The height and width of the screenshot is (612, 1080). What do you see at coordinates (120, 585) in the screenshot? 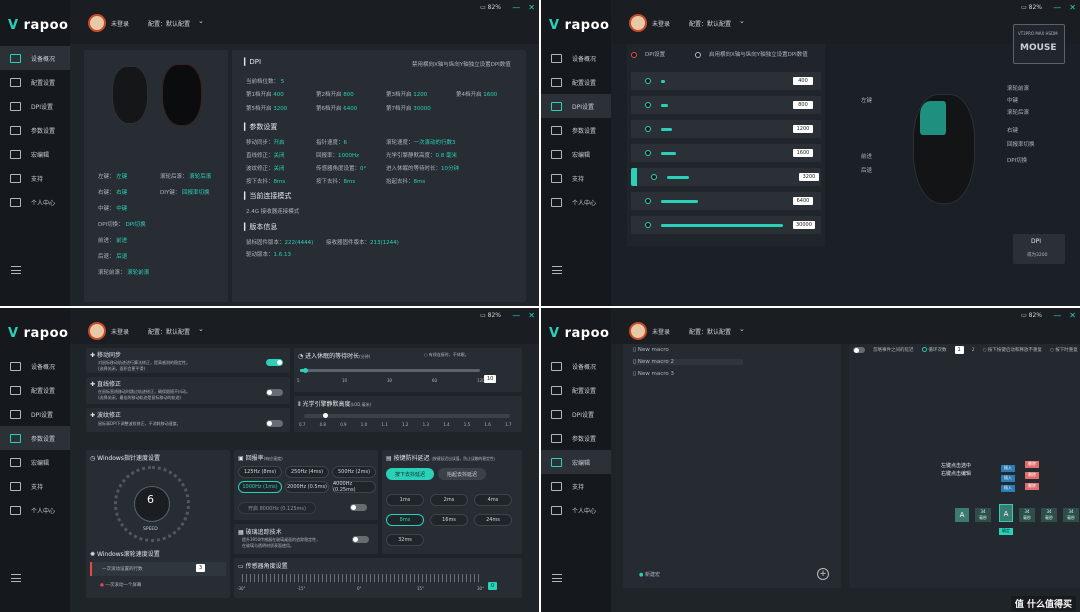
I see `scroll-screen-option: ● 一次滚动一个屏幕` at bounding box center [120, 585].